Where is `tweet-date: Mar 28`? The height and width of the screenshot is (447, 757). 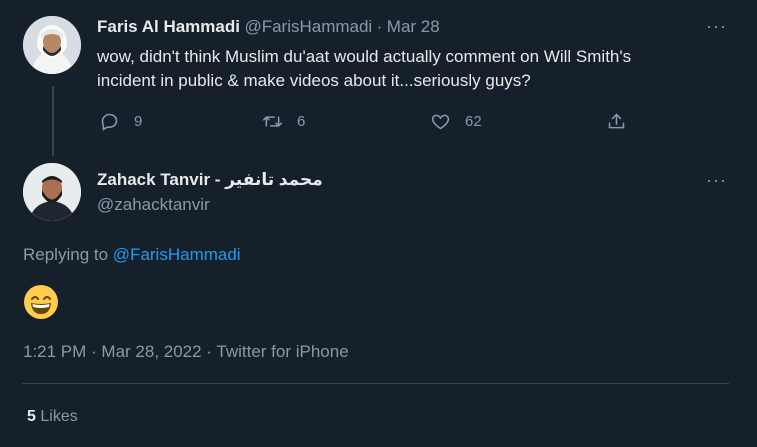
tweet-date: Mar 28 is located at coordinates (413, 26).